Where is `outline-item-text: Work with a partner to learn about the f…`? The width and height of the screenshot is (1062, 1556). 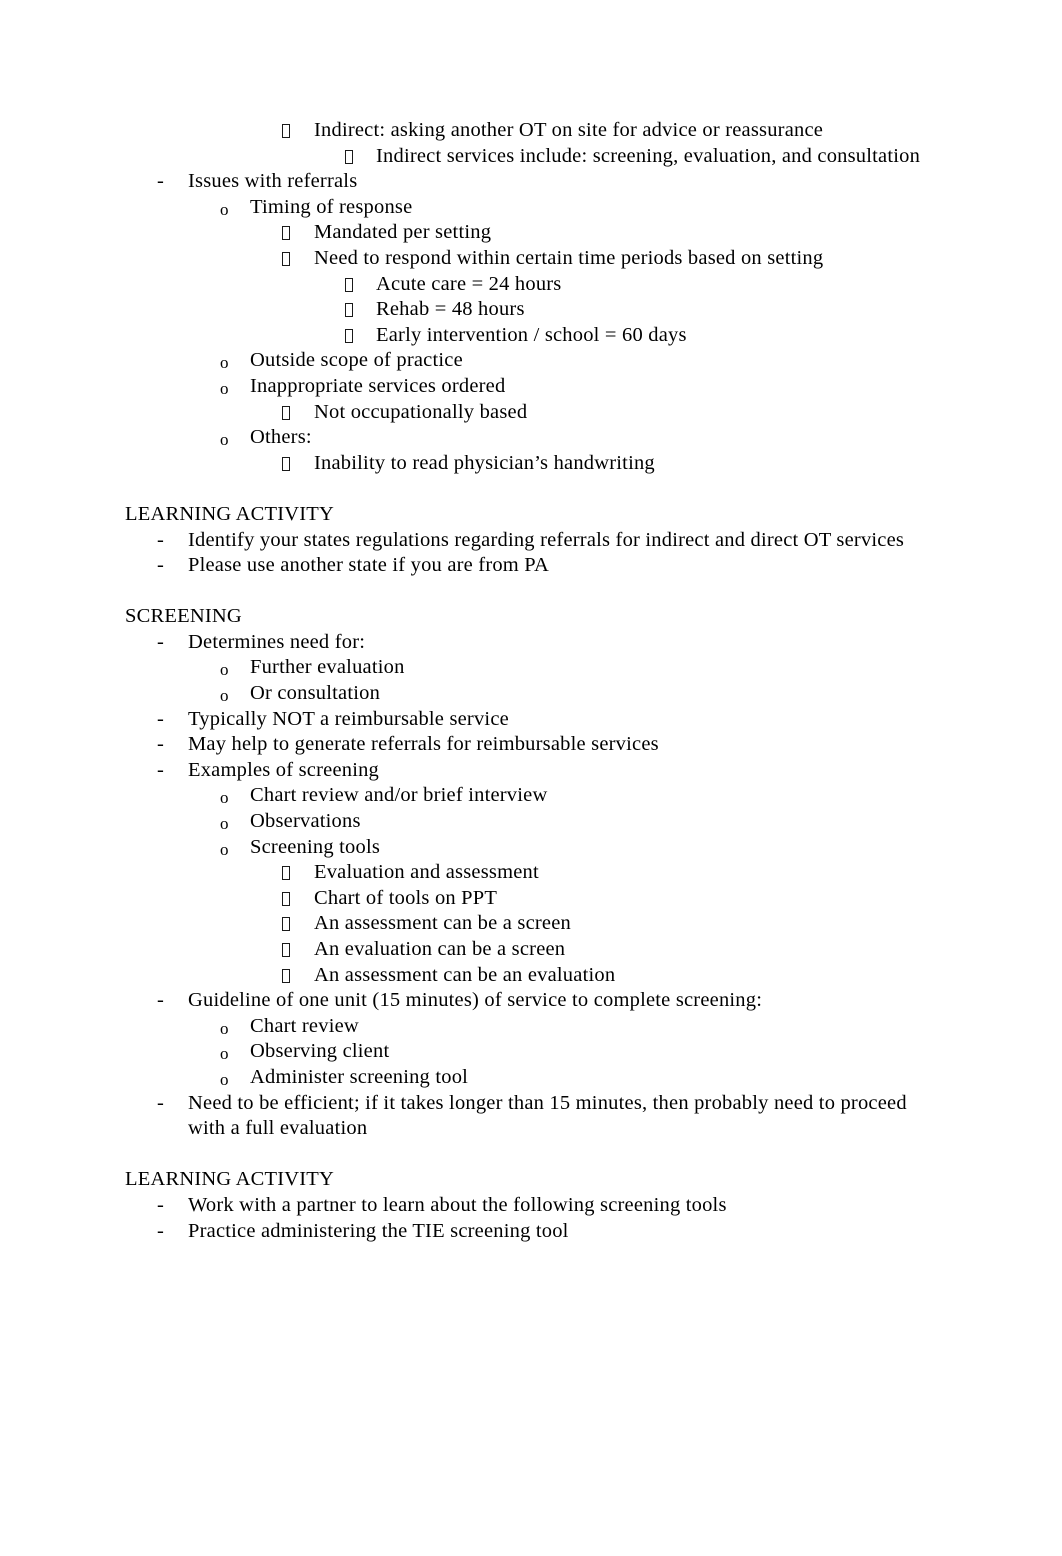 outline-item-text: Work with a partner to learn about the f… is located at coordinates (457, 1204).